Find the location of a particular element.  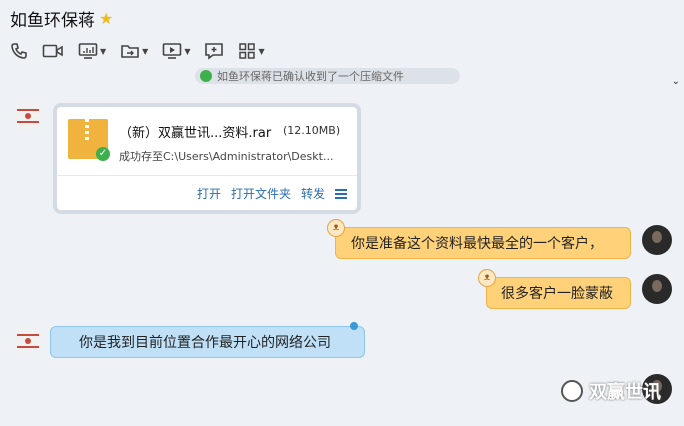

voice-call-button is located at coordinates (19, 51).